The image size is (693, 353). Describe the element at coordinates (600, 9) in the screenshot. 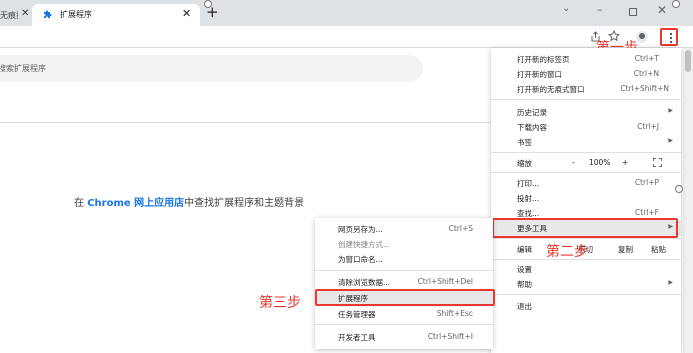

I see `minimize-button: –` at that location.